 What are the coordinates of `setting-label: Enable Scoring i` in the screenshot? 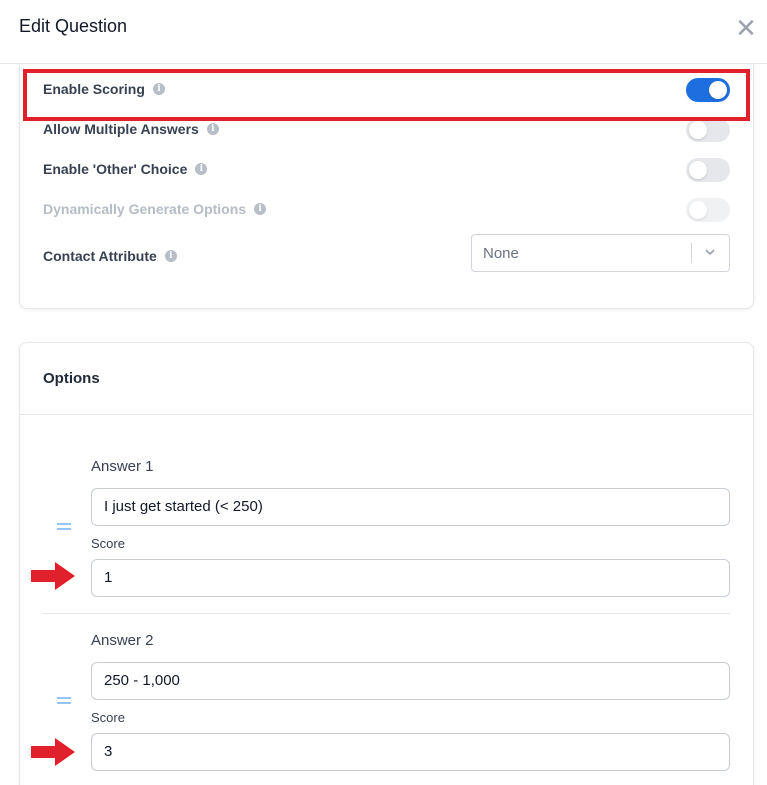 It's located at (104, 89).